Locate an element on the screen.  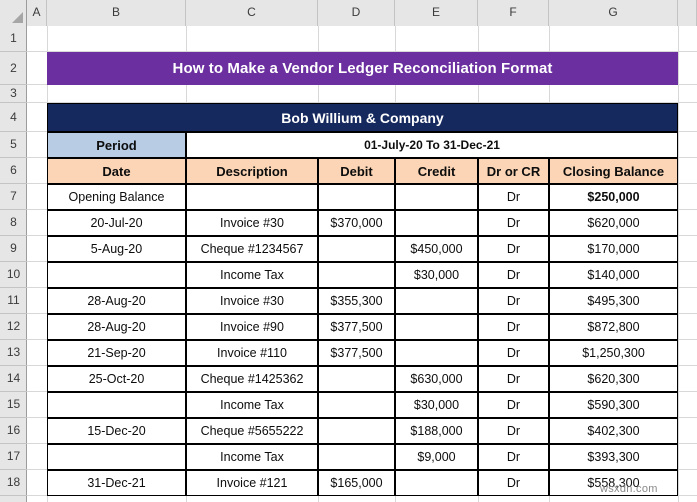
cell-closing-balance-row-4: $140,000 is located at coordinates (613, 275).